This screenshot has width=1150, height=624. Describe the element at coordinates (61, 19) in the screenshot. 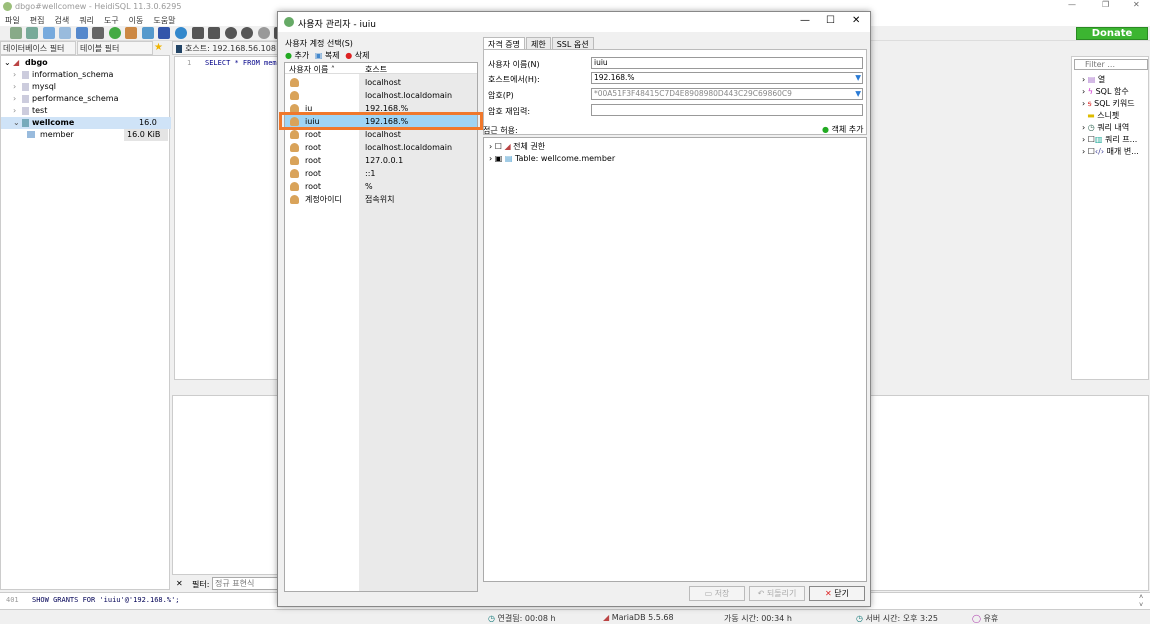

I see `menu-search: 검색` at that location.